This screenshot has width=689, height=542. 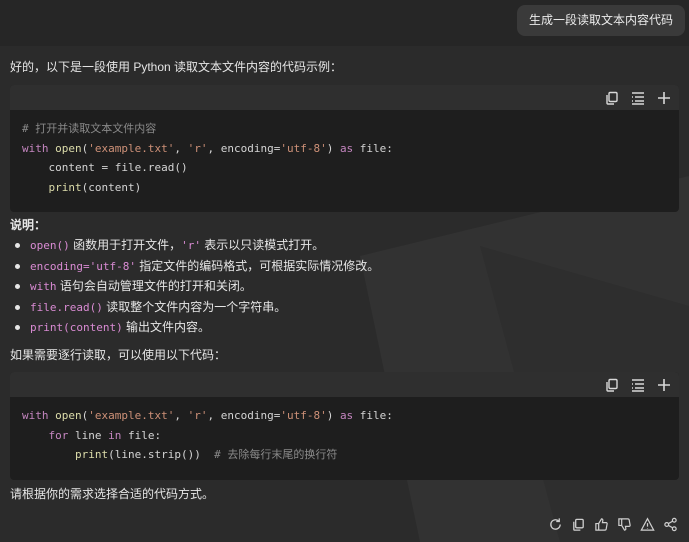 I want to click on report-button, so click(x=647, y=524).